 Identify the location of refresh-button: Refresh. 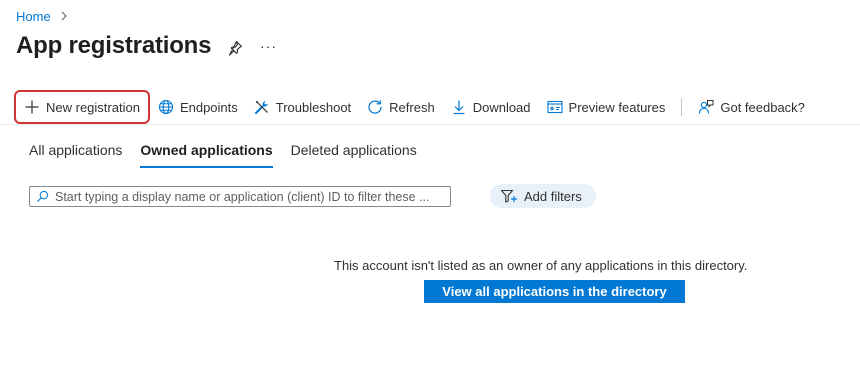
(401, 107).